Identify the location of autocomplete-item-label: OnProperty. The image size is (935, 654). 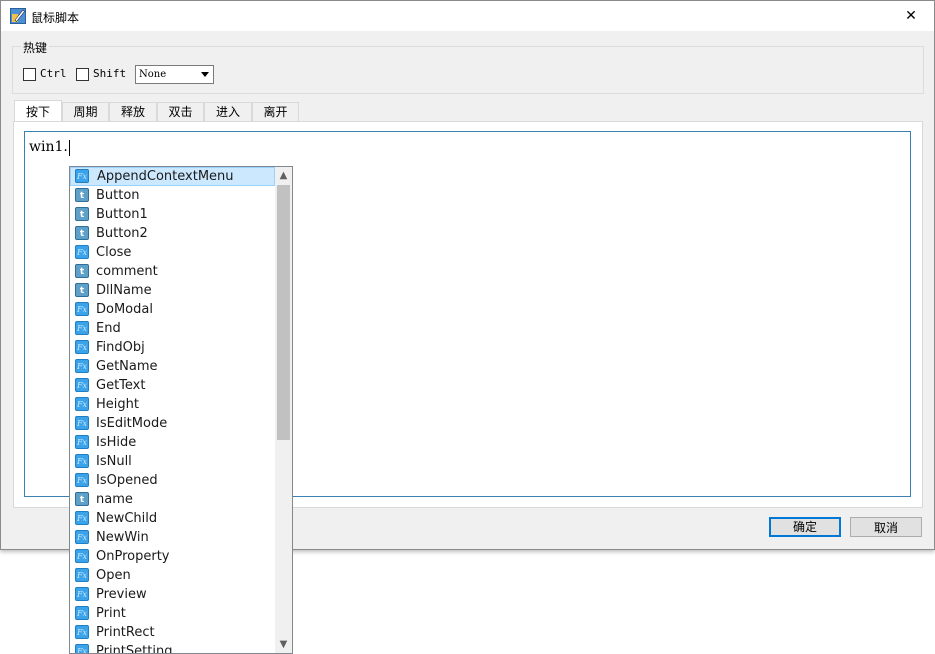
(133, 556).